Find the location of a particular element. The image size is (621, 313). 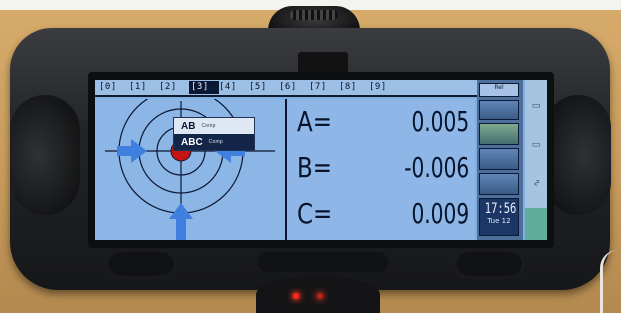

tab-0: [0] is located at coordinates (114, 87).